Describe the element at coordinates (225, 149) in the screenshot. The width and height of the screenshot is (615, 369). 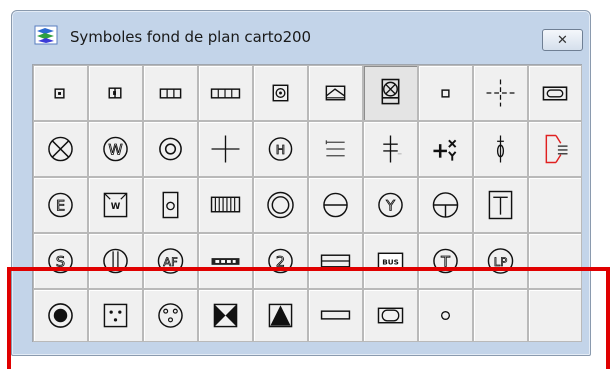
I see `symbol-plus` at that location.